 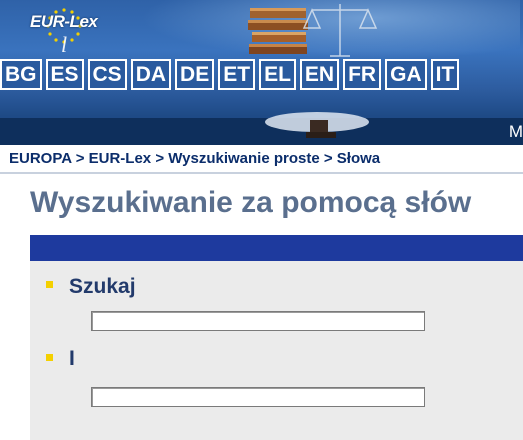 I want to click on breadcrumb-divider, so click(x=261, y=173).